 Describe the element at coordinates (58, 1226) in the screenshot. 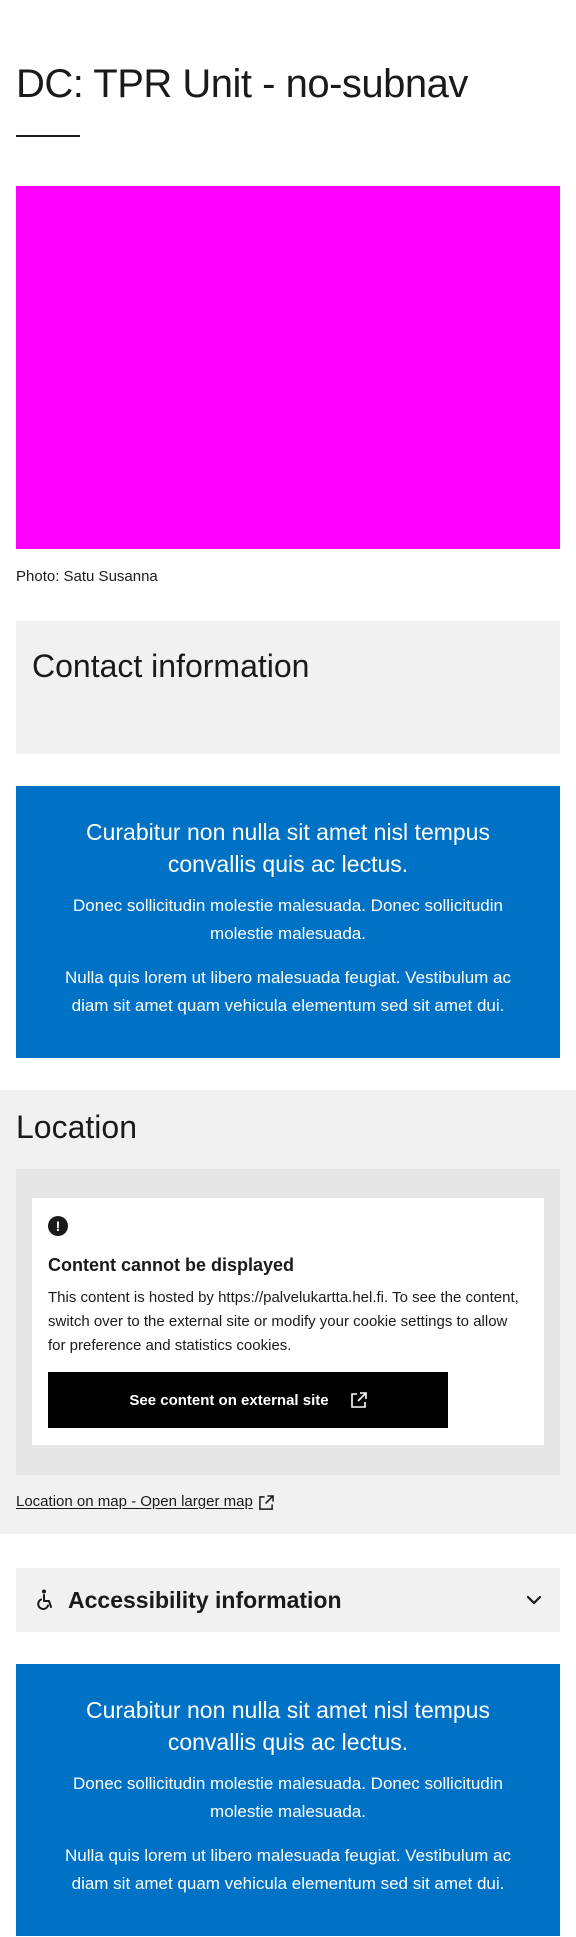

I see `alert-circle-icon: !` at that location.